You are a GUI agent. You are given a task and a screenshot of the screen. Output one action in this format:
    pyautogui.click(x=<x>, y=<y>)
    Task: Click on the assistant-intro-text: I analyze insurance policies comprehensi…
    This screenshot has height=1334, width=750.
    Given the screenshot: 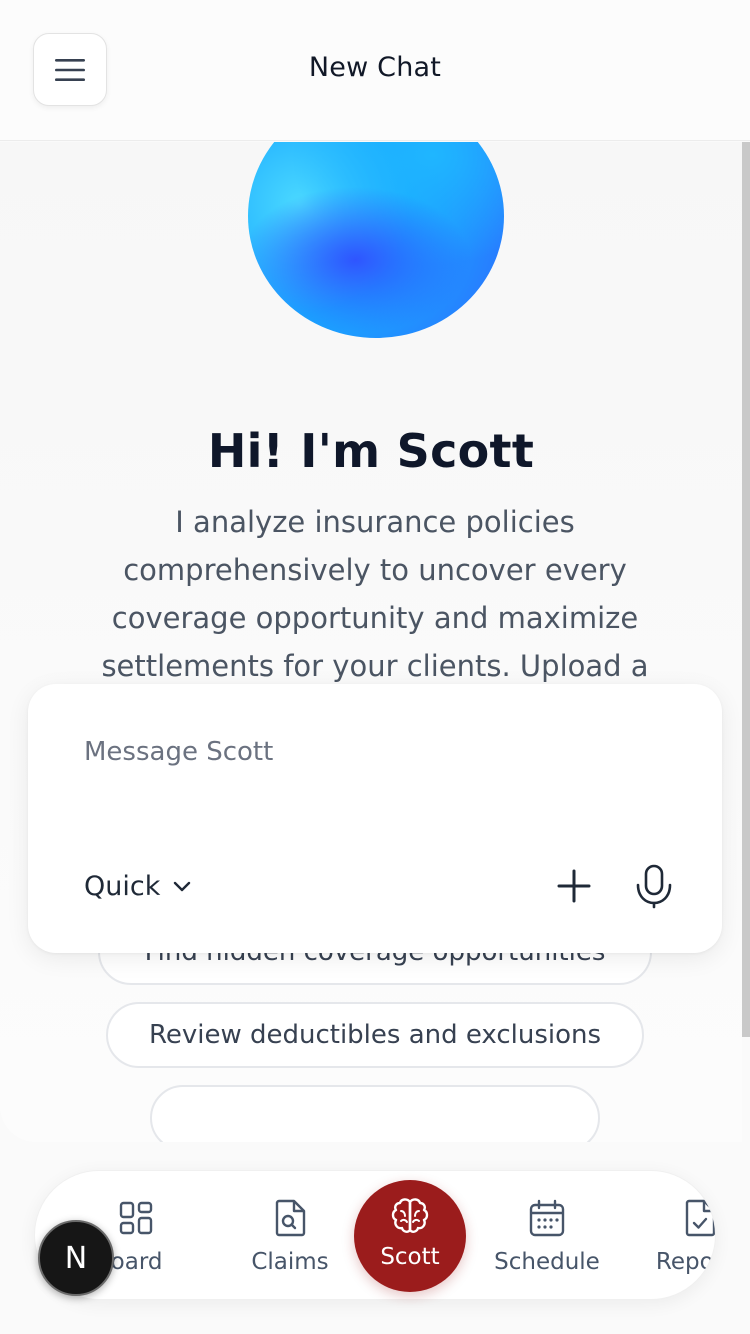 What is the action you would take?
    pyautogui.click(x=375, y=594)
    